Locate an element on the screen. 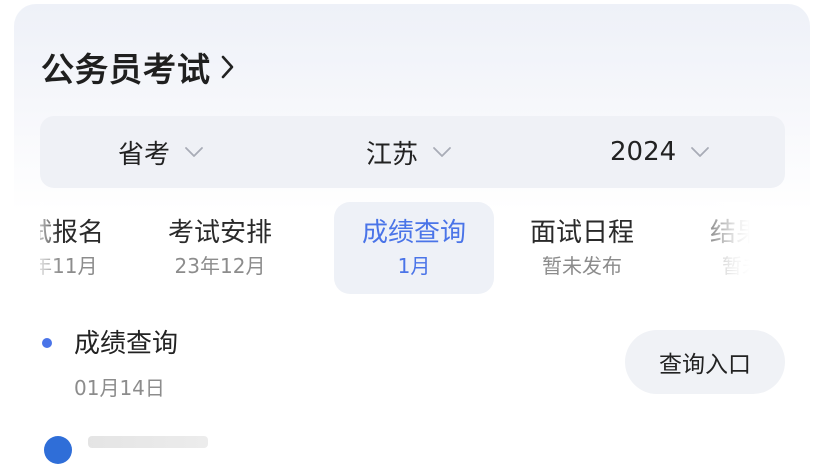  filter-year: 2024 is located at coordinates (660, 152).